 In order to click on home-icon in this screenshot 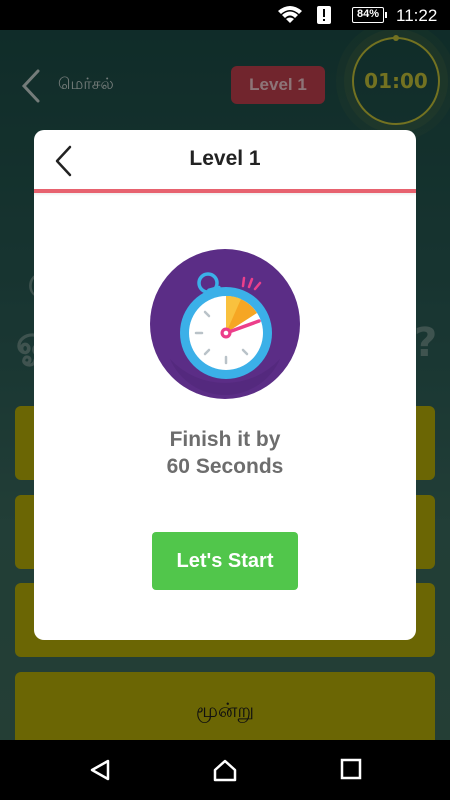, I will do `click(225, 770)`.